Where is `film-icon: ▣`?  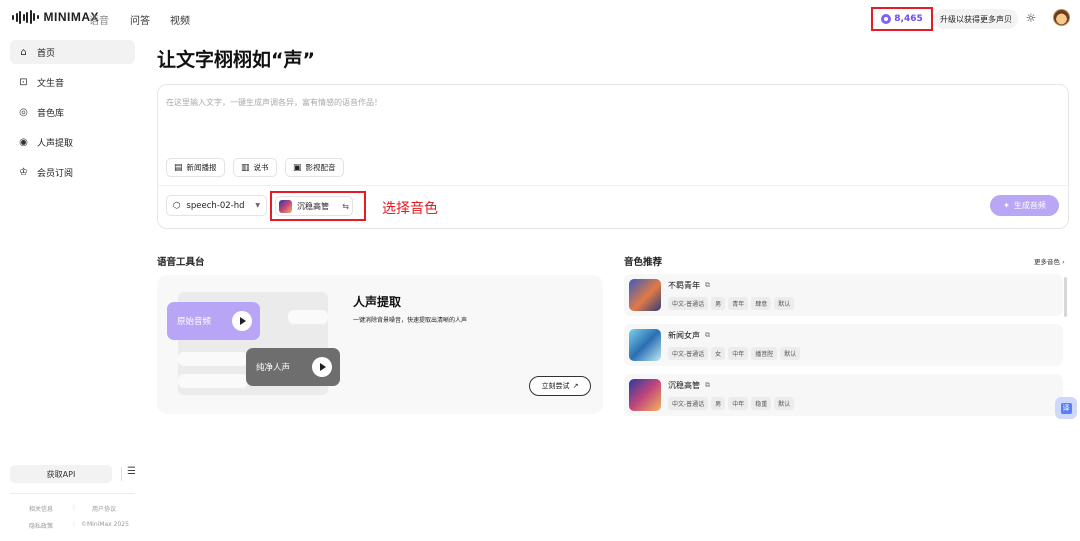
film-icon: ▣ is located at coordinates (297, 167).